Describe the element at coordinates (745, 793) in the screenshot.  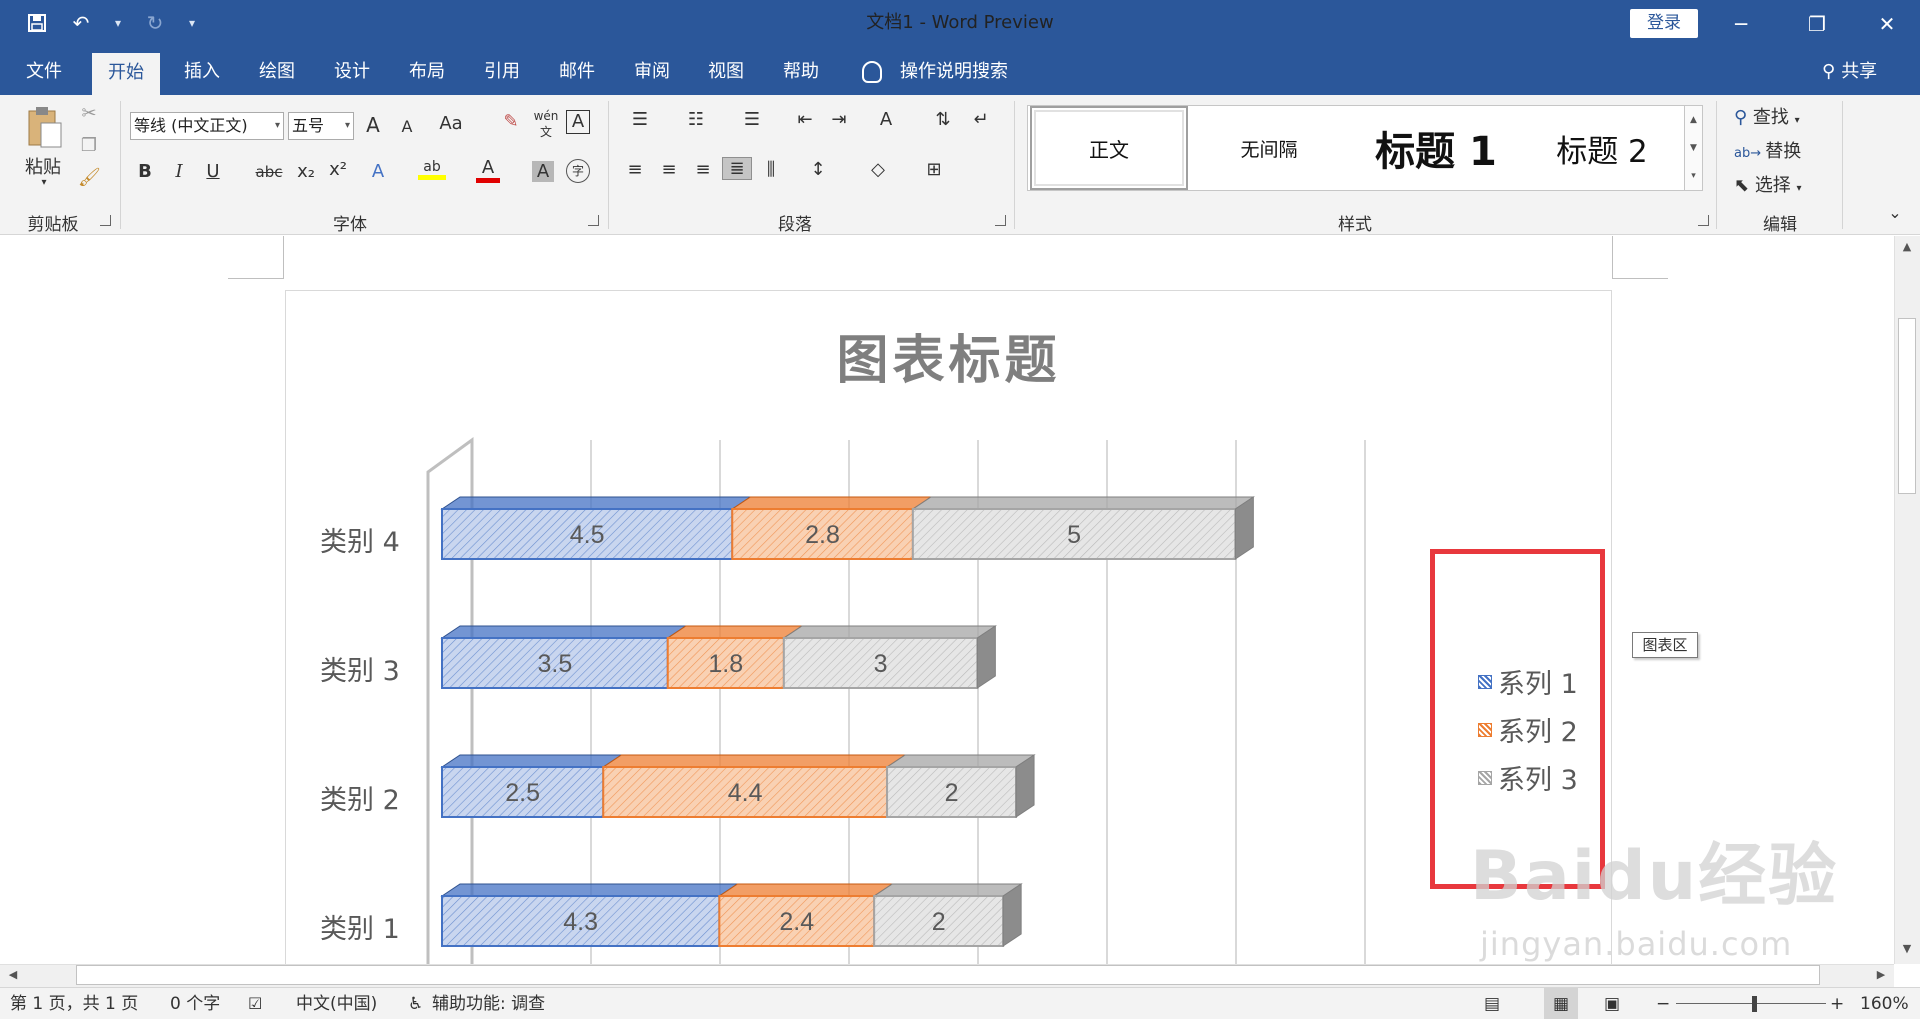
I see `data-label: 4.4` at that location.